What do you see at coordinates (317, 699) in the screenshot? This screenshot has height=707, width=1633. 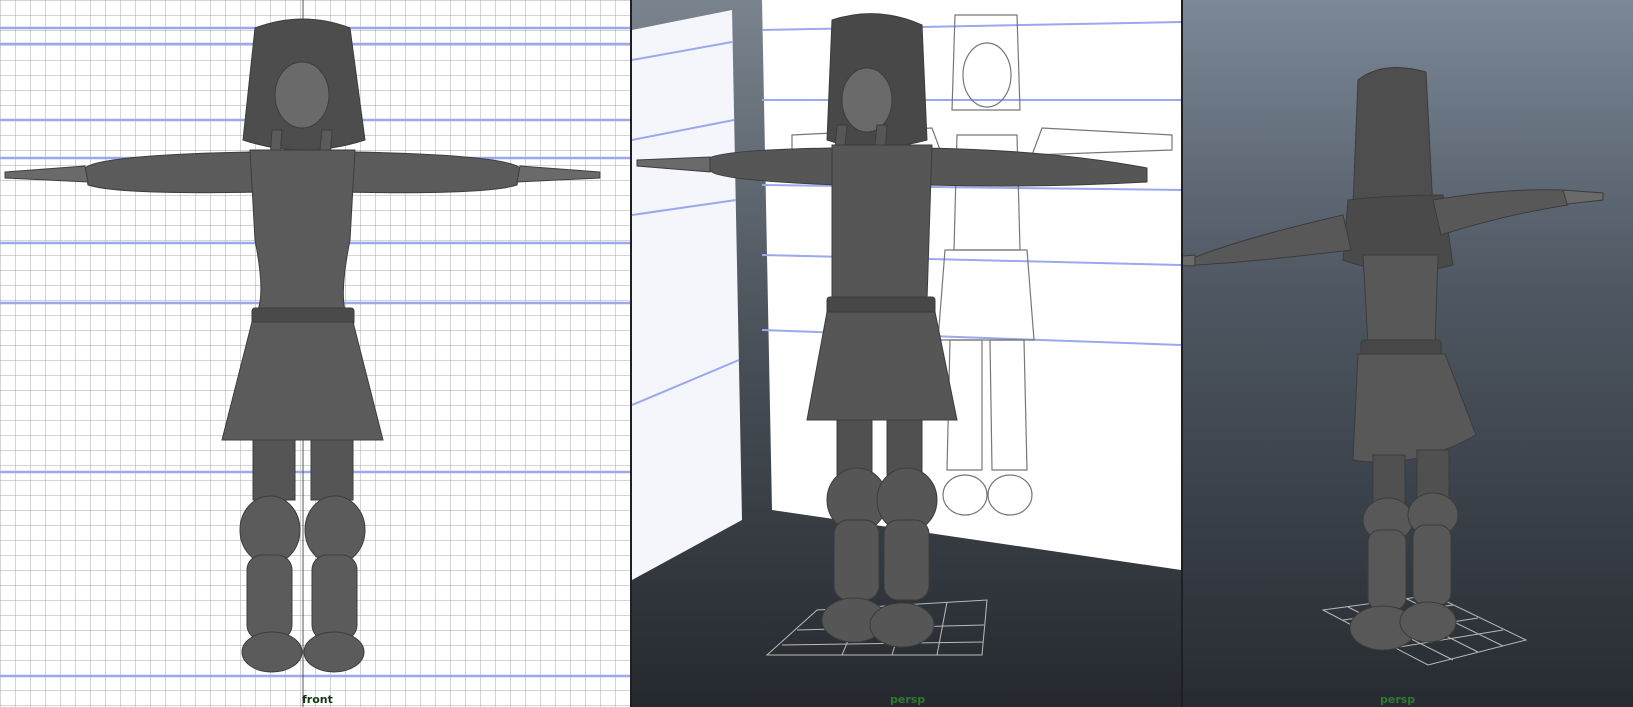 I see `front-camera-label: front` at bounding box center [317, 699].